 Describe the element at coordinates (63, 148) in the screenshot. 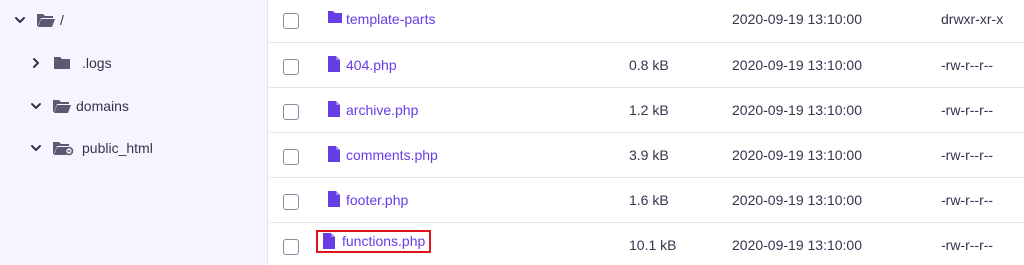

I see `folder-link-icon` at that location.